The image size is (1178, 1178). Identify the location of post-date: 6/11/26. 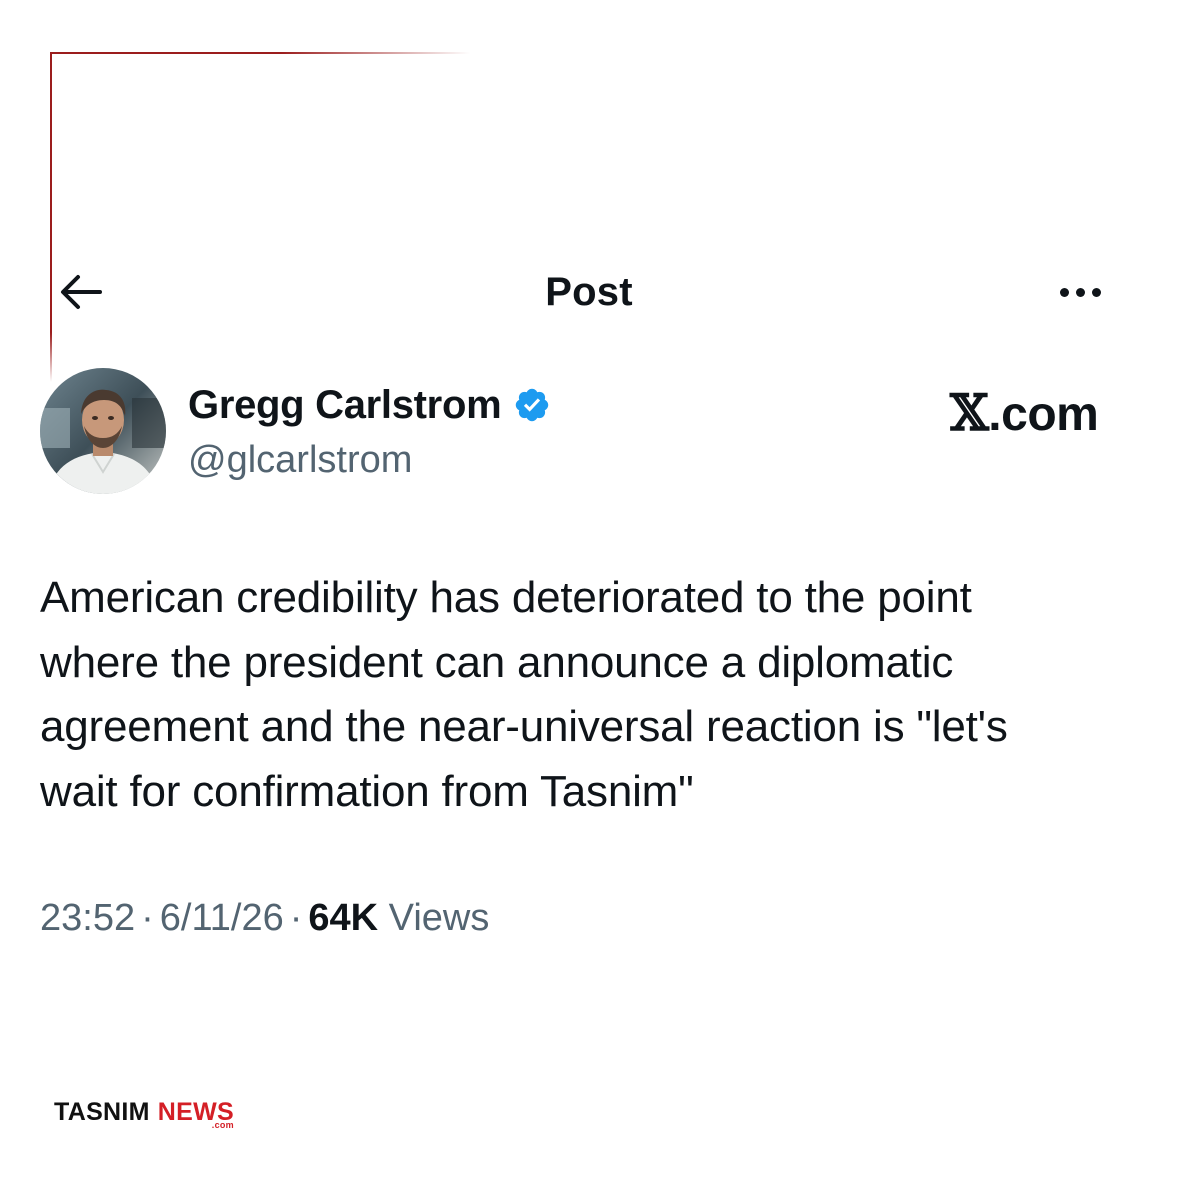
(222, 918).